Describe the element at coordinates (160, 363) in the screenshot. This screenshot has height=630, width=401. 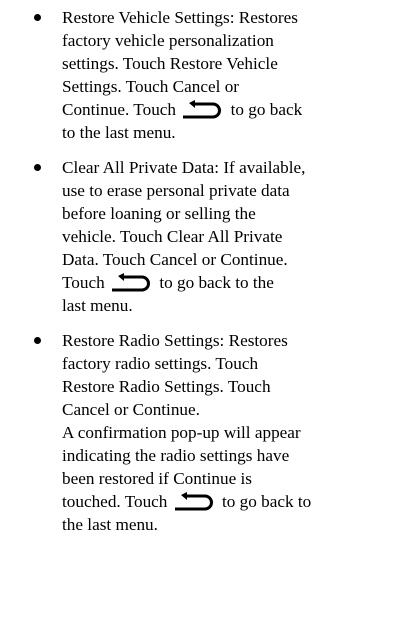
I see `text-line: factory radio settings. Touch` at that location.